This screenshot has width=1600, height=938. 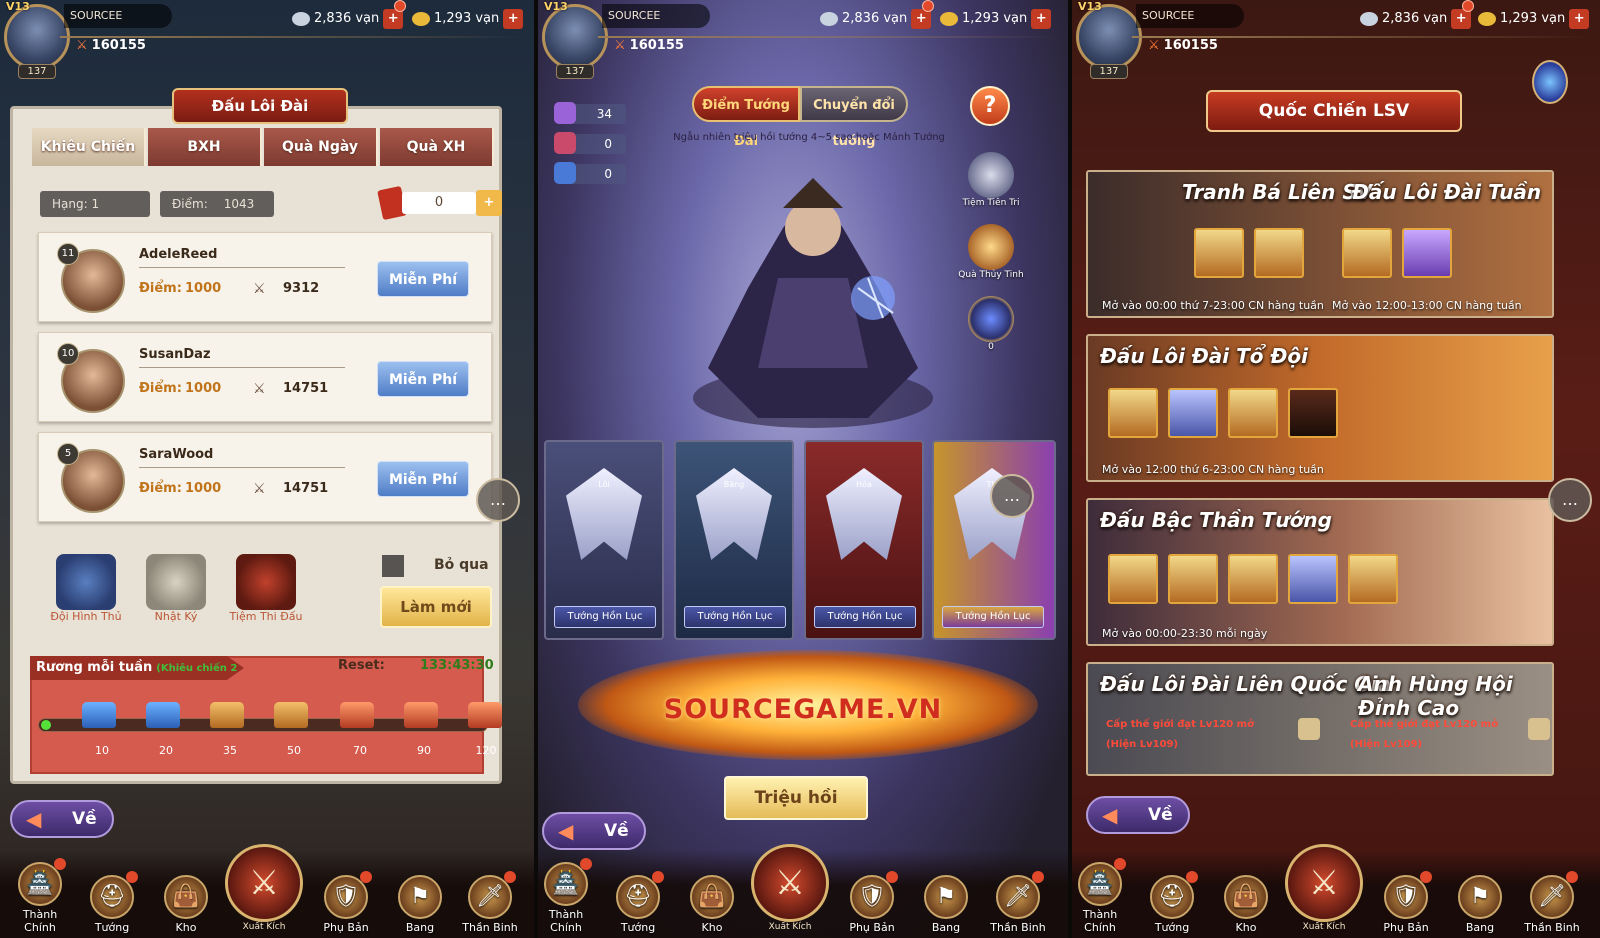 What do you see at coordinates (467, 18) in the screenshot?
I see `gold-value: 1,293 vạn` at bounding box center [467, 18].